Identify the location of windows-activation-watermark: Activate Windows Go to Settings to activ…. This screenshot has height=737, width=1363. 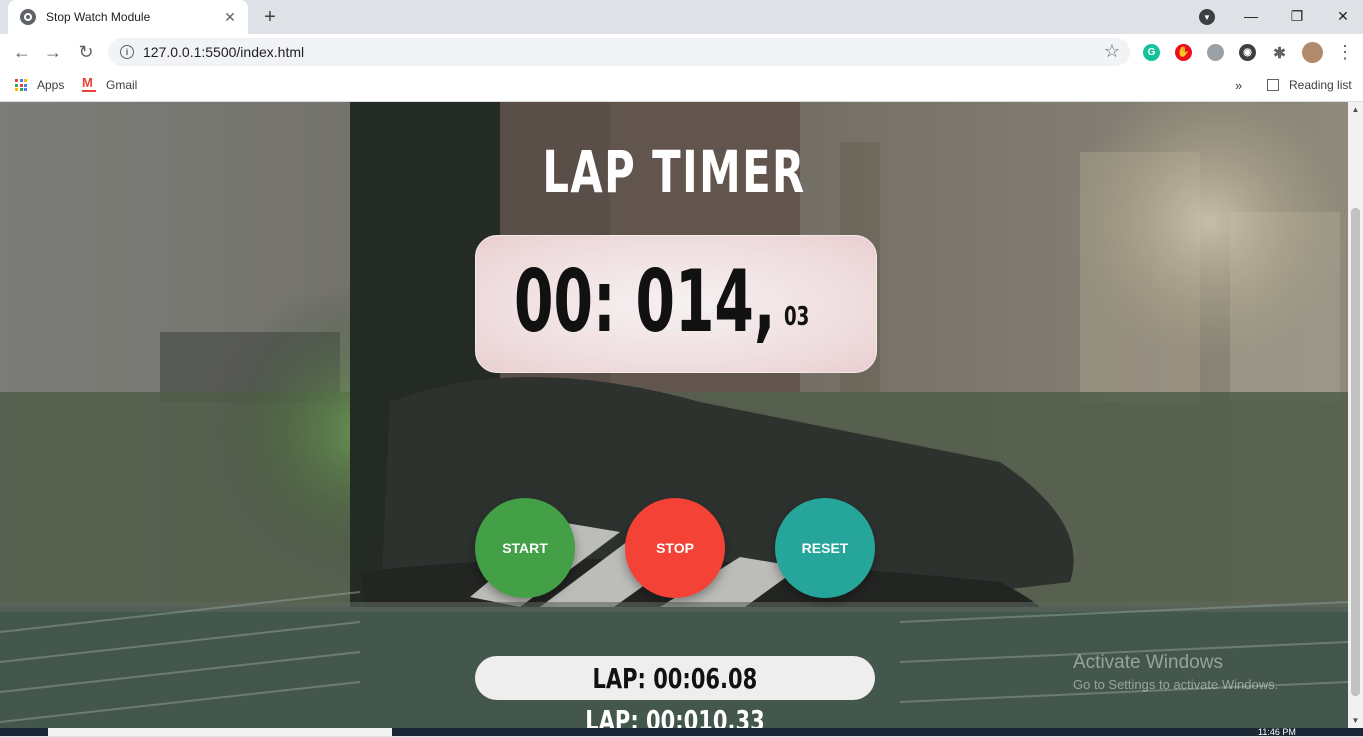
(1175, 672).